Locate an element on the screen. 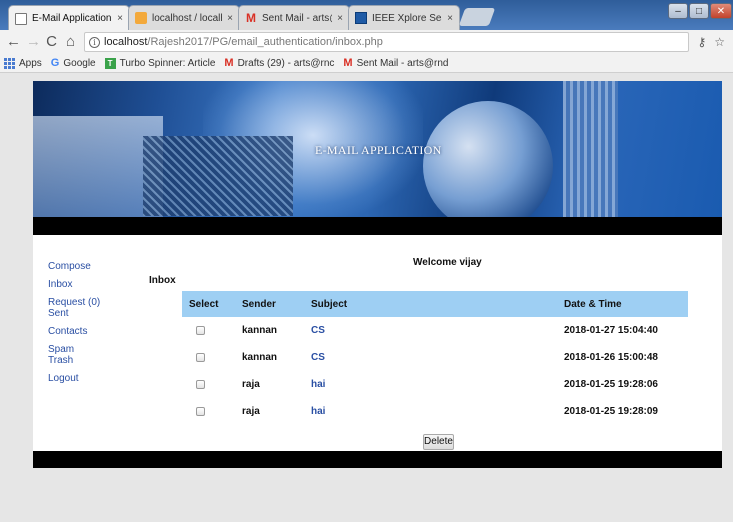  tab-phpmyadmin: localhost / localhost / gu × is located at coordinates (184, 17).